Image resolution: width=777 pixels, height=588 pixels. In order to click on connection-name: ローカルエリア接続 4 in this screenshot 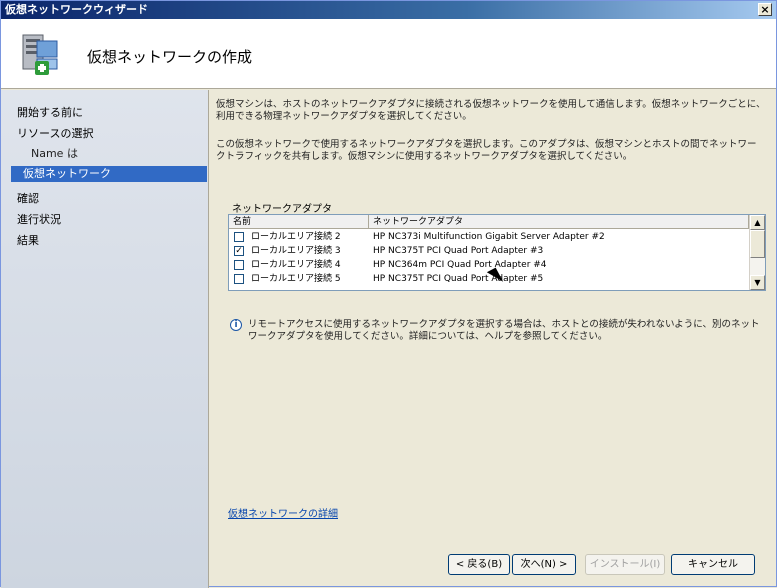, I will do `click(296, 265)`.